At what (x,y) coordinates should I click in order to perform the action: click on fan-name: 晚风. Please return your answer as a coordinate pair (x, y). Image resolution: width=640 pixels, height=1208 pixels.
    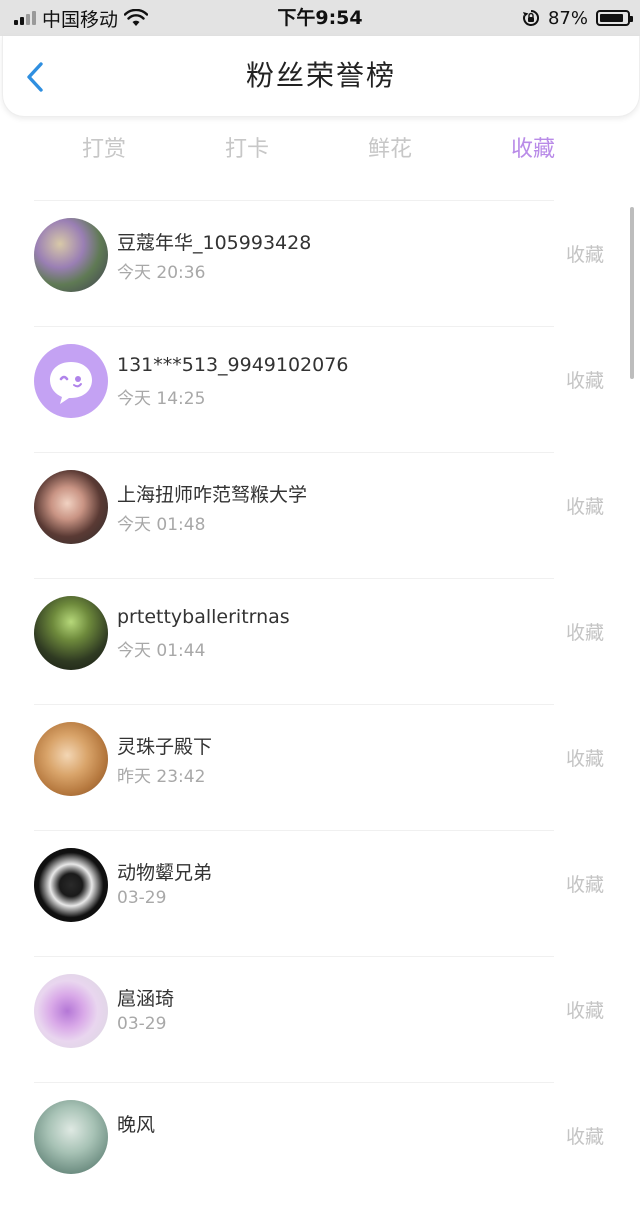
    Looking at the image, I should click on (136, 1125).